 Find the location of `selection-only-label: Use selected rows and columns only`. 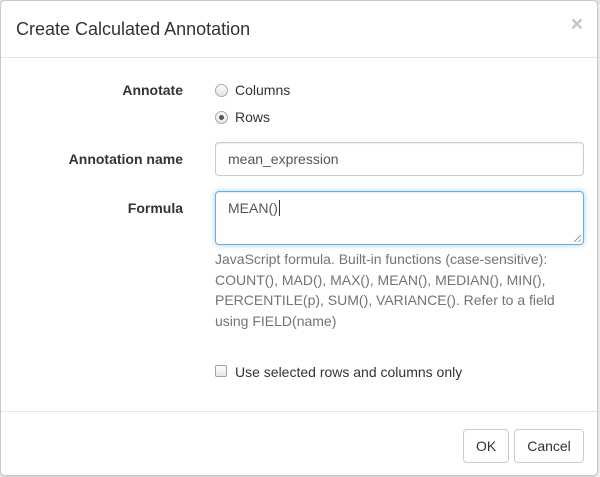

selection-only-label: Use selected rows and columns only is located at coordinates (348, 372).